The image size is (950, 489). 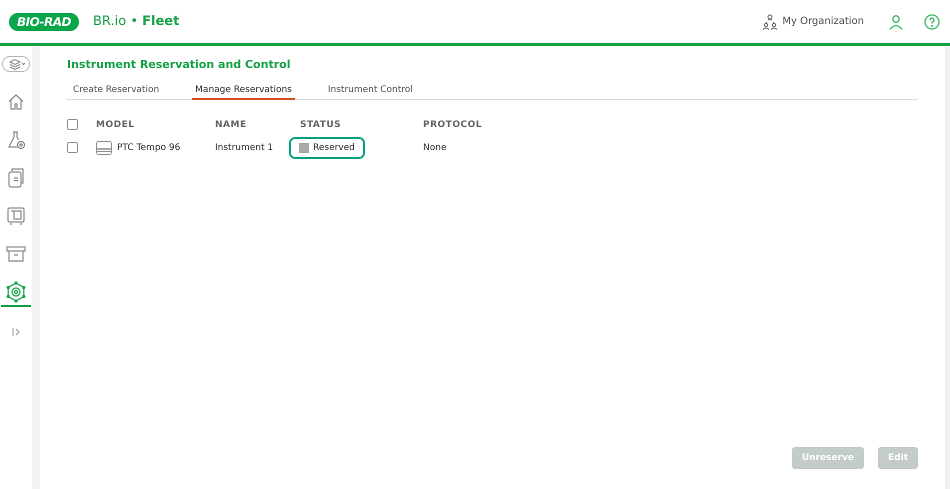 I want to click on home-icon, so click(x=16, y=102).